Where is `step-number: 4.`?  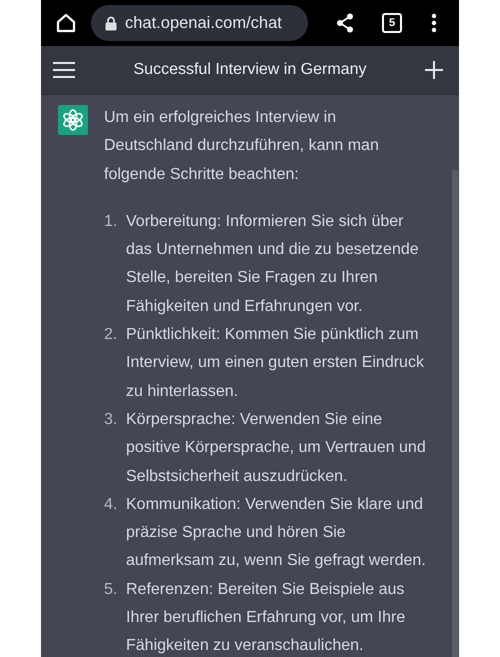 step-number: 4. is located at coordinates (111, 504).